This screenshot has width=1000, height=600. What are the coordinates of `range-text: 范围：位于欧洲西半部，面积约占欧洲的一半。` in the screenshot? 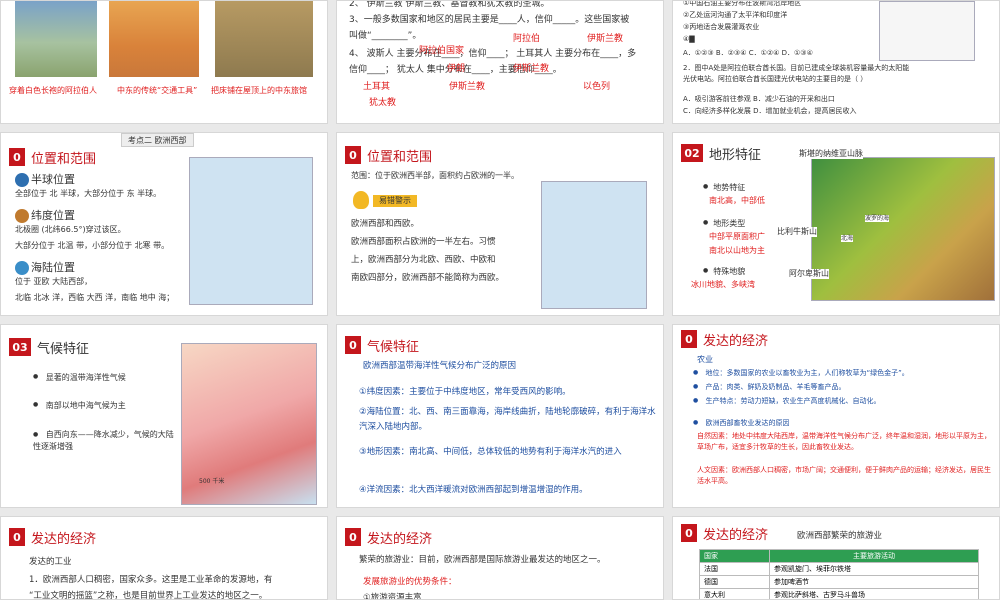 It's located at (435, 175).